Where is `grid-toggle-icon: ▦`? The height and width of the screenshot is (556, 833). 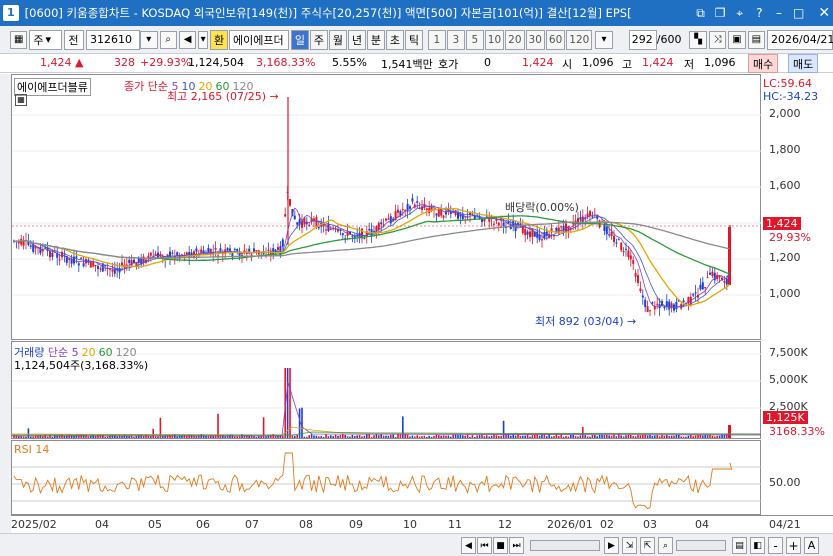
grid-toggle-icon: ▦ is located at coordinates (21, 100).